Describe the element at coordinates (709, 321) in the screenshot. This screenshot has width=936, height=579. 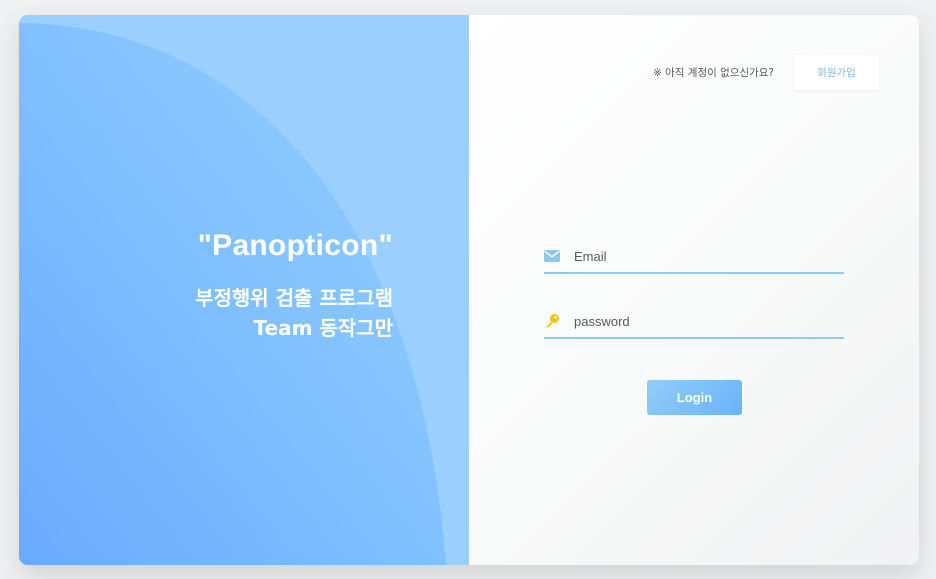
I see `password-input` at that location.